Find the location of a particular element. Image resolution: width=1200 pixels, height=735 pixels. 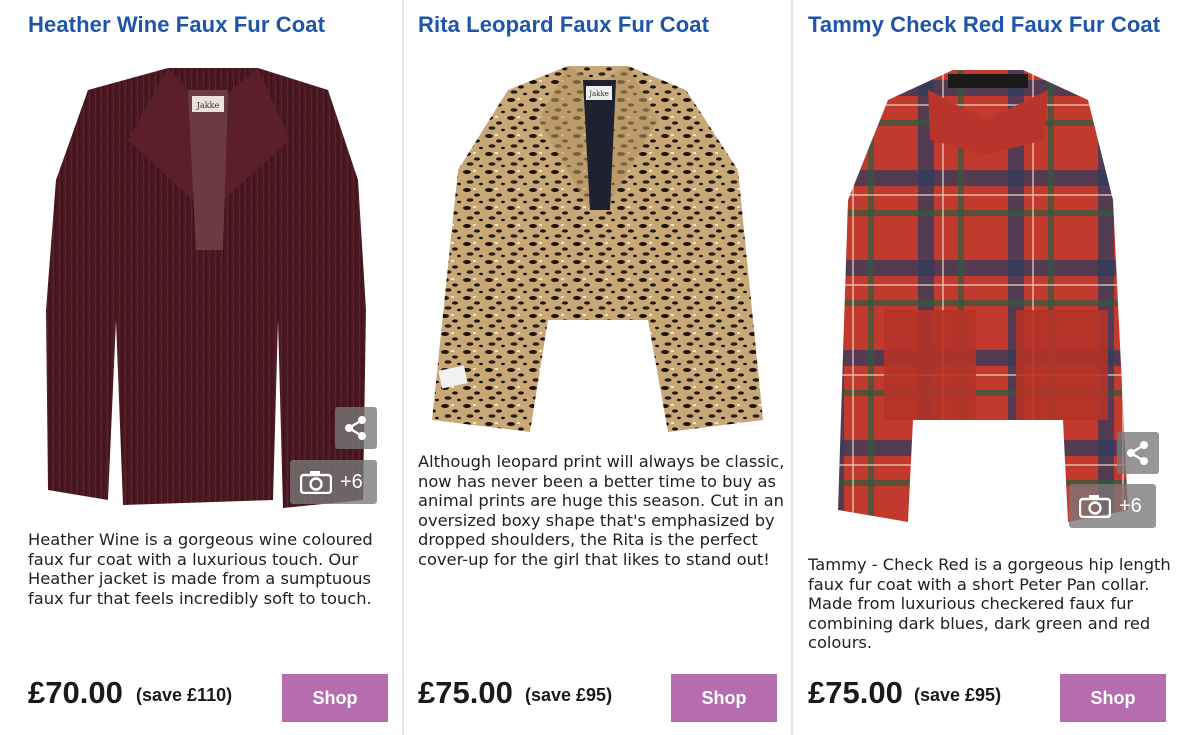

product-title: Heather Wine Faux Fur Coat is located at coordinates (209, 25).